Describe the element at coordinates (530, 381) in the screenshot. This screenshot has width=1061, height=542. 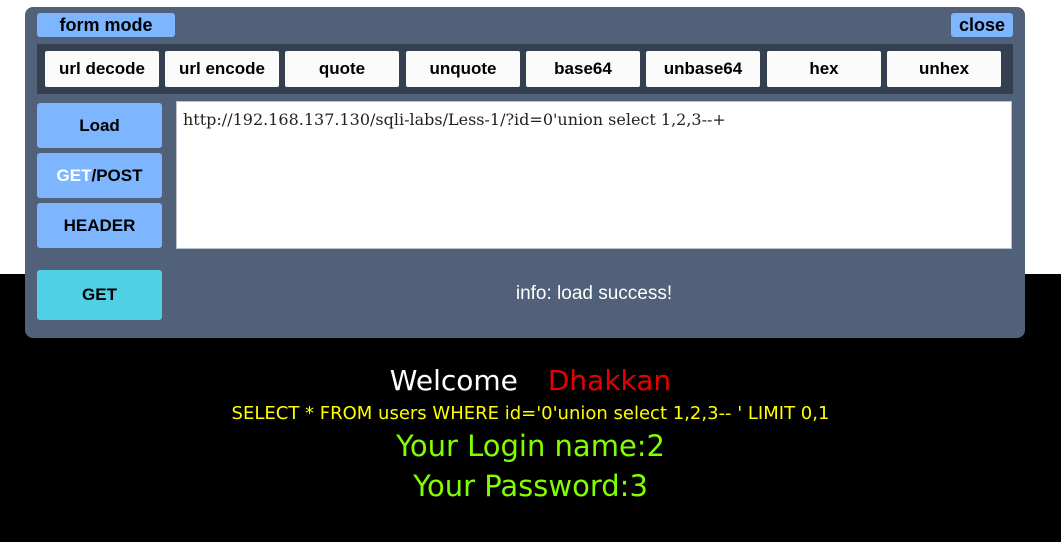
I see `welcome-line: Welcome Dhakkan` at that location.